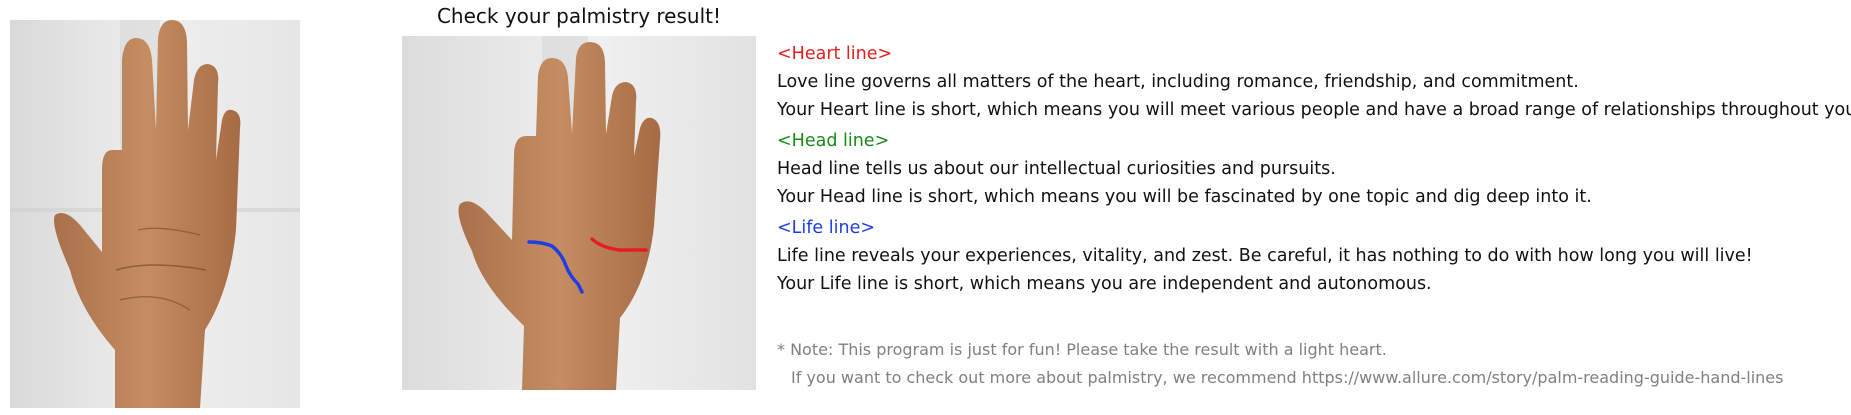 This screenshot has height=415, width=1851. What do you see at coordinates (579, 16) in the screenshot?
I see `result-title: Check your palmistry result!` at bounding box center [579, 16].